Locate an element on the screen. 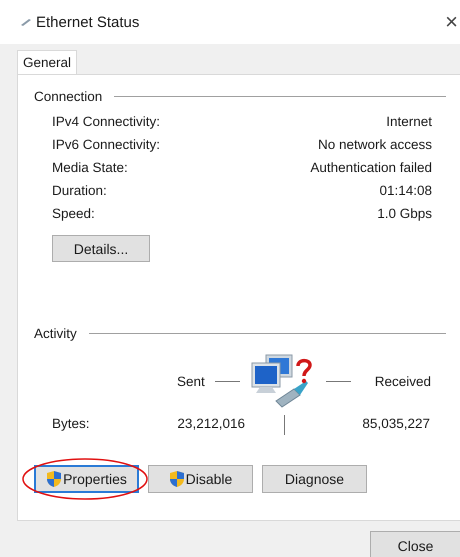  field-value: Authentication failed is located at coordinates (371, 167).